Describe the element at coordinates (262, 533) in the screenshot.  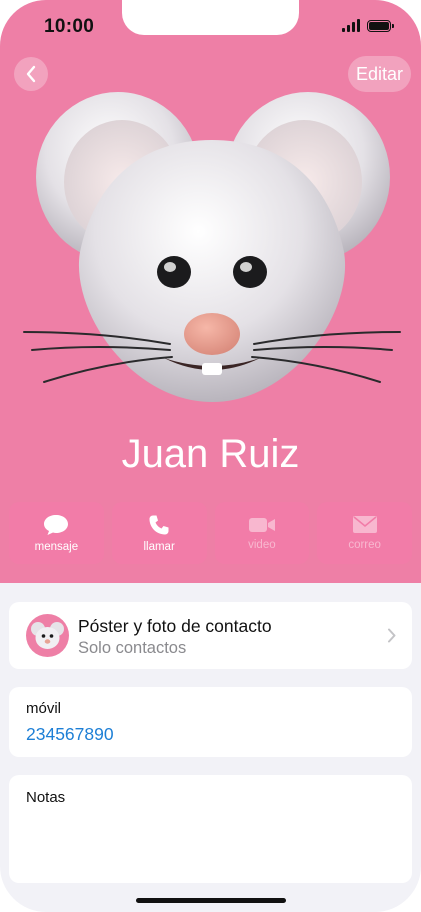
I see `video-action-button: video` at that location.